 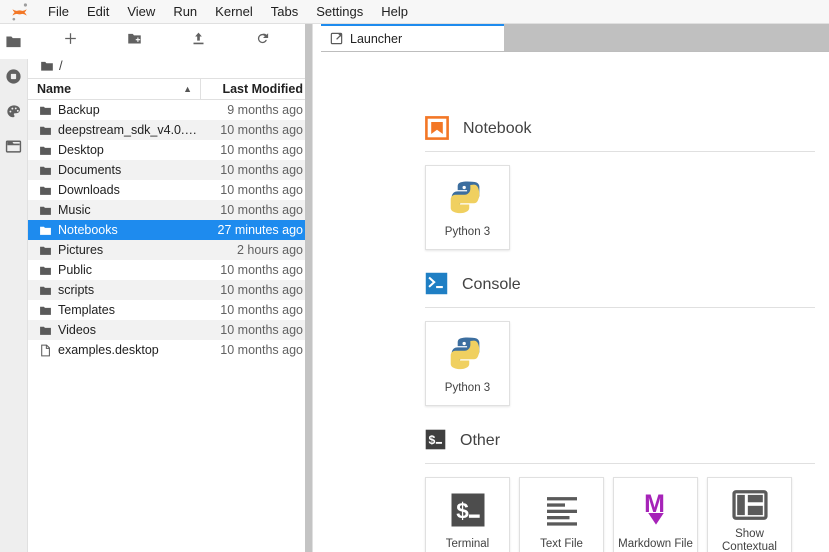 What do you see at coordinates (134, 38) in the screenshot?
I see `new-folder-button` at bounding box center [134, 38].